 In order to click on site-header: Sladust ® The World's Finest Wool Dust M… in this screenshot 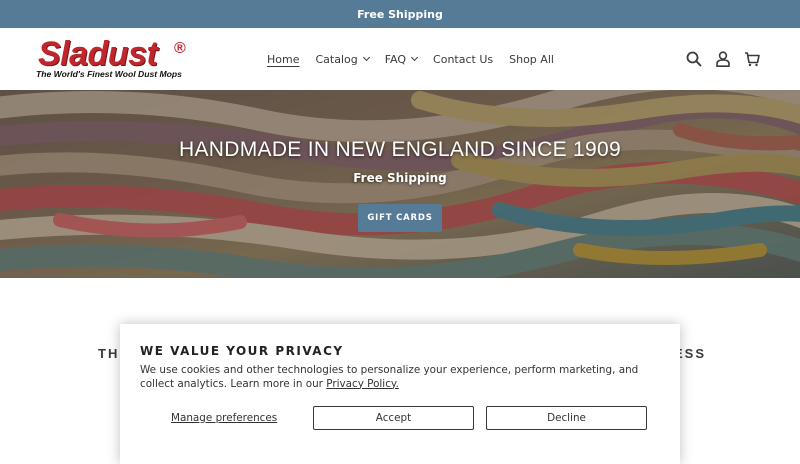, I will do `click(400, 59)`.